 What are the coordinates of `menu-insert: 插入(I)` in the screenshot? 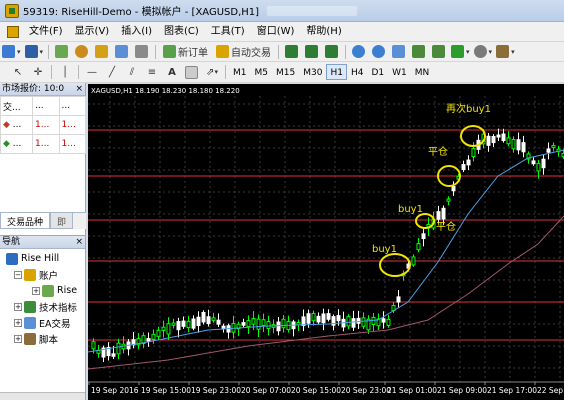 It's located at (136, 32).